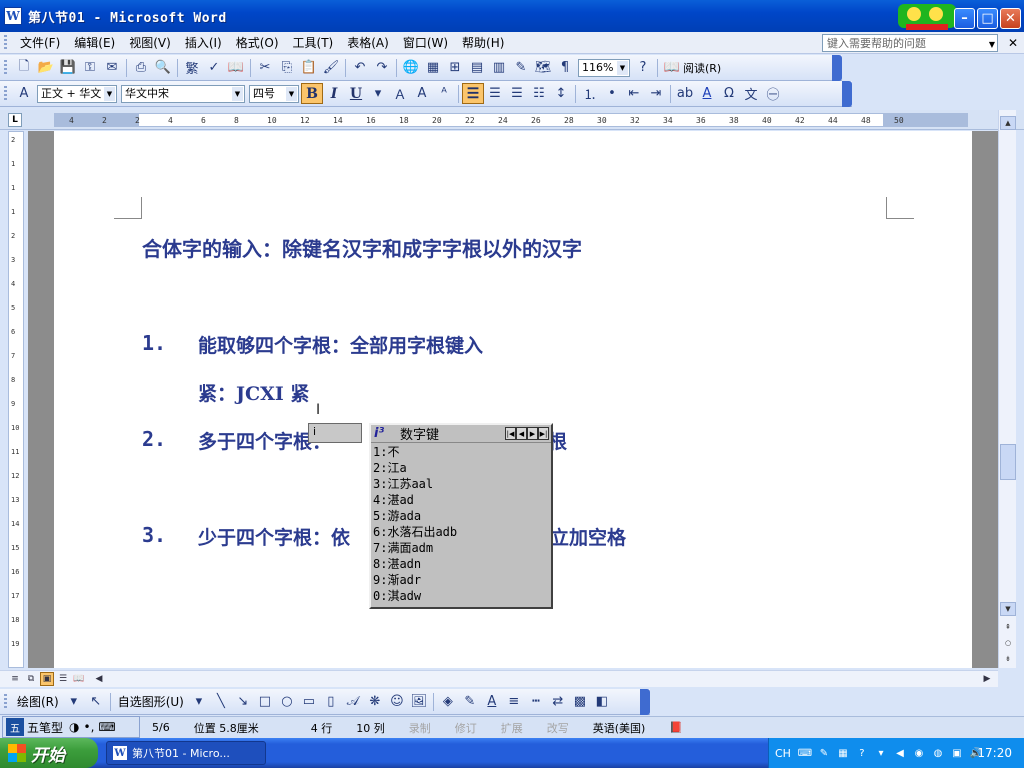 The height and width of the screenshot is (768, 1024). Describe the element at coordinates (5, 93) in the screenshot. I see `toolbar-grip` at that location.